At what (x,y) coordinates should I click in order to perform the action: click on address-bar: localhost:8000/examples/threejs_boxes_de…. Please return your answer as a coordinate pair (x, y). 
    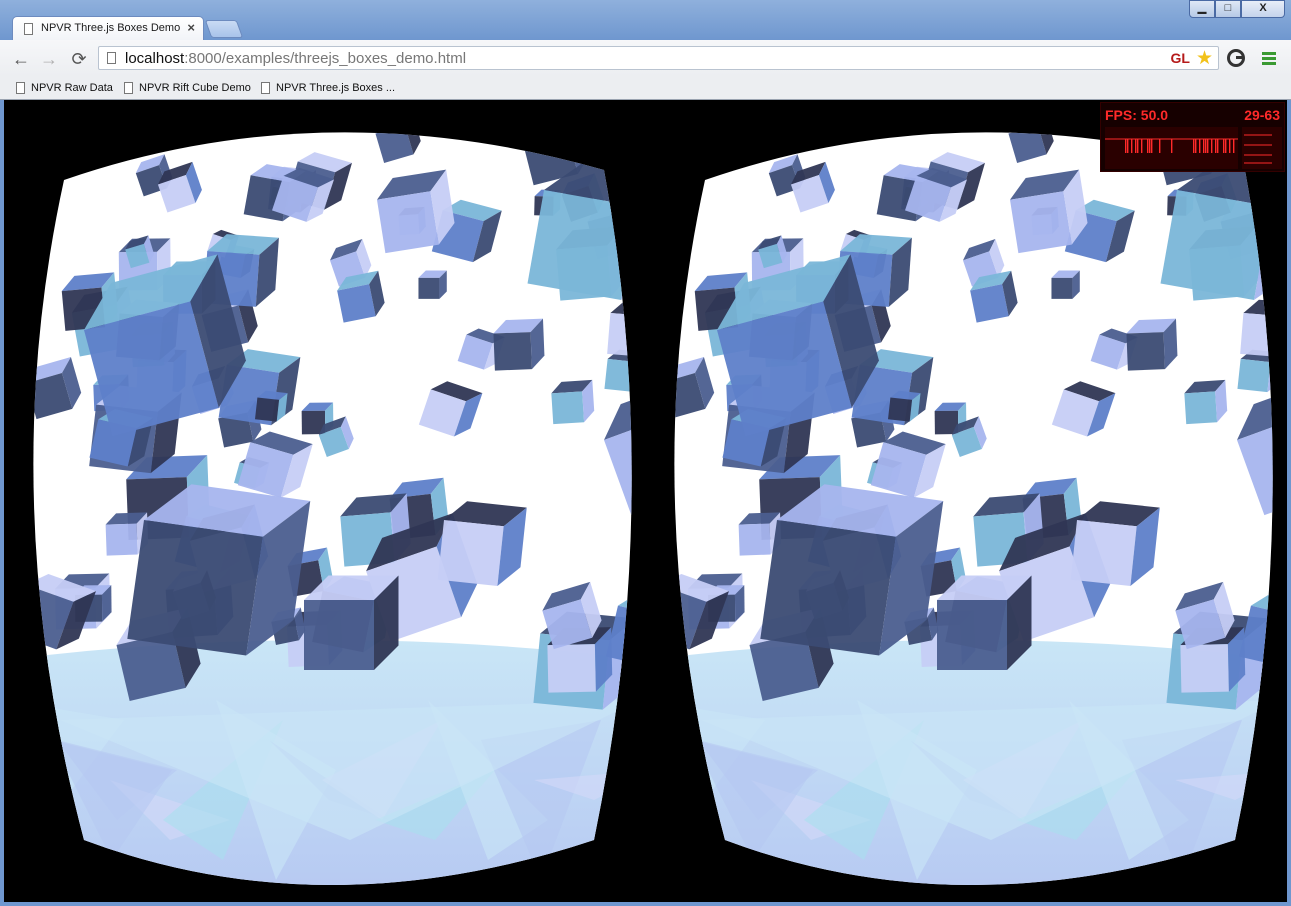
    Looking at the image, I should click on (658, 58).